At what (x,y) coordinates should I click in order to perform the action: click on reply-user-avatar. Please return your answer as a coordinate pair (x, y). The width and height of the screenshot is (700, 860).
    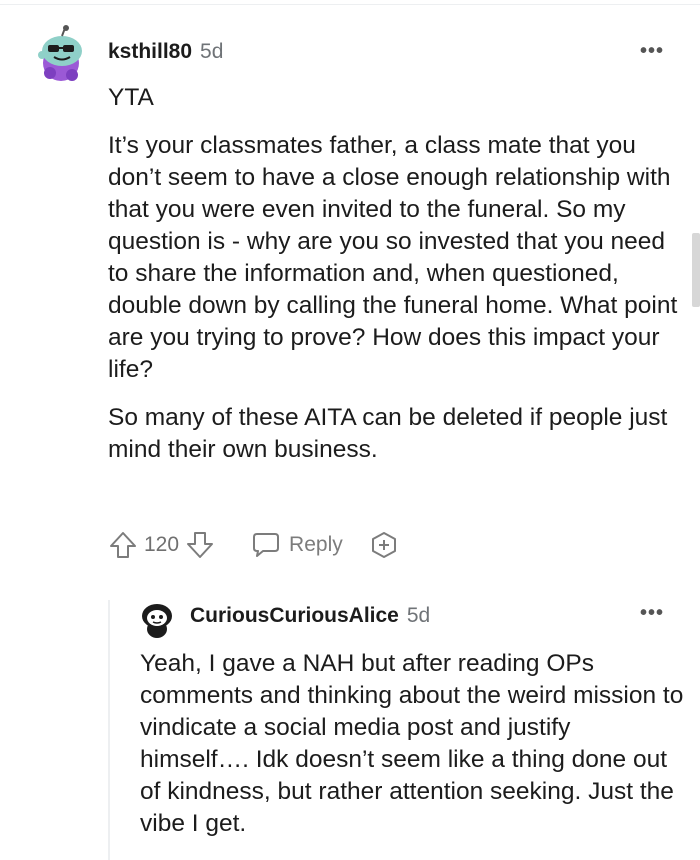
    Looking at the image, I should click on (157, 619).